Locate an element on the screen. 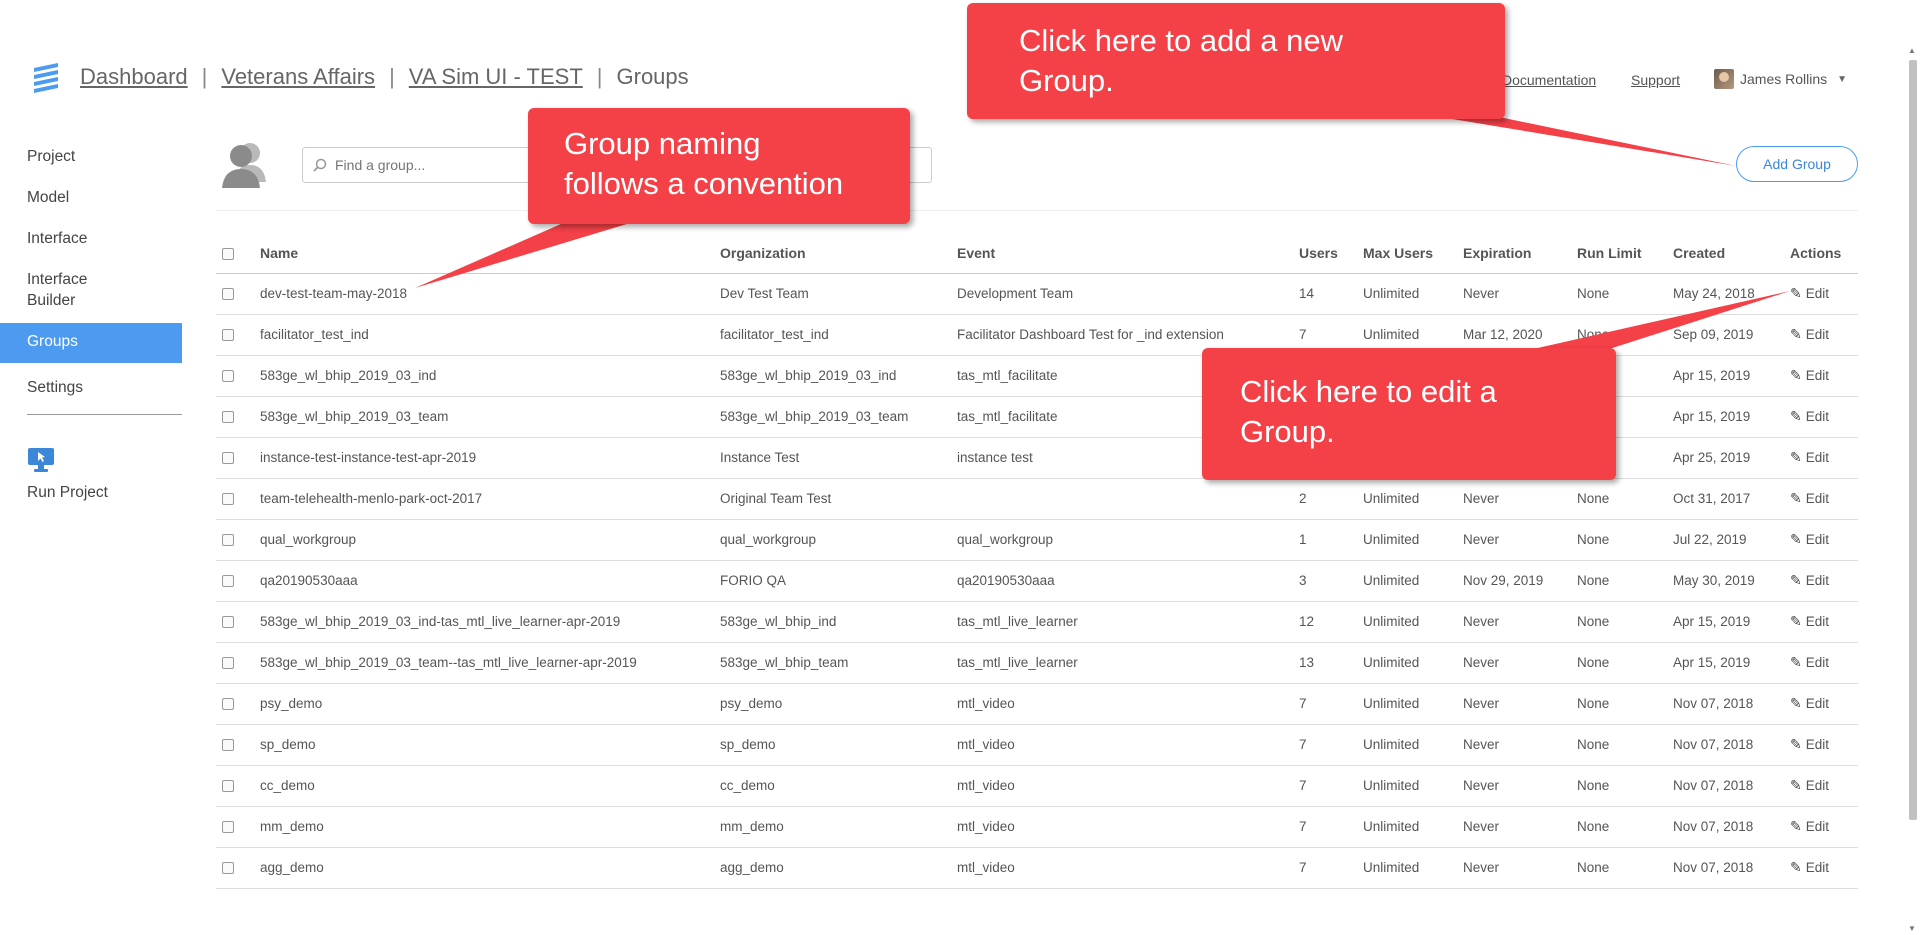  breadcrumb-dashboard: Dashboard is located at coordinates (134, 77).